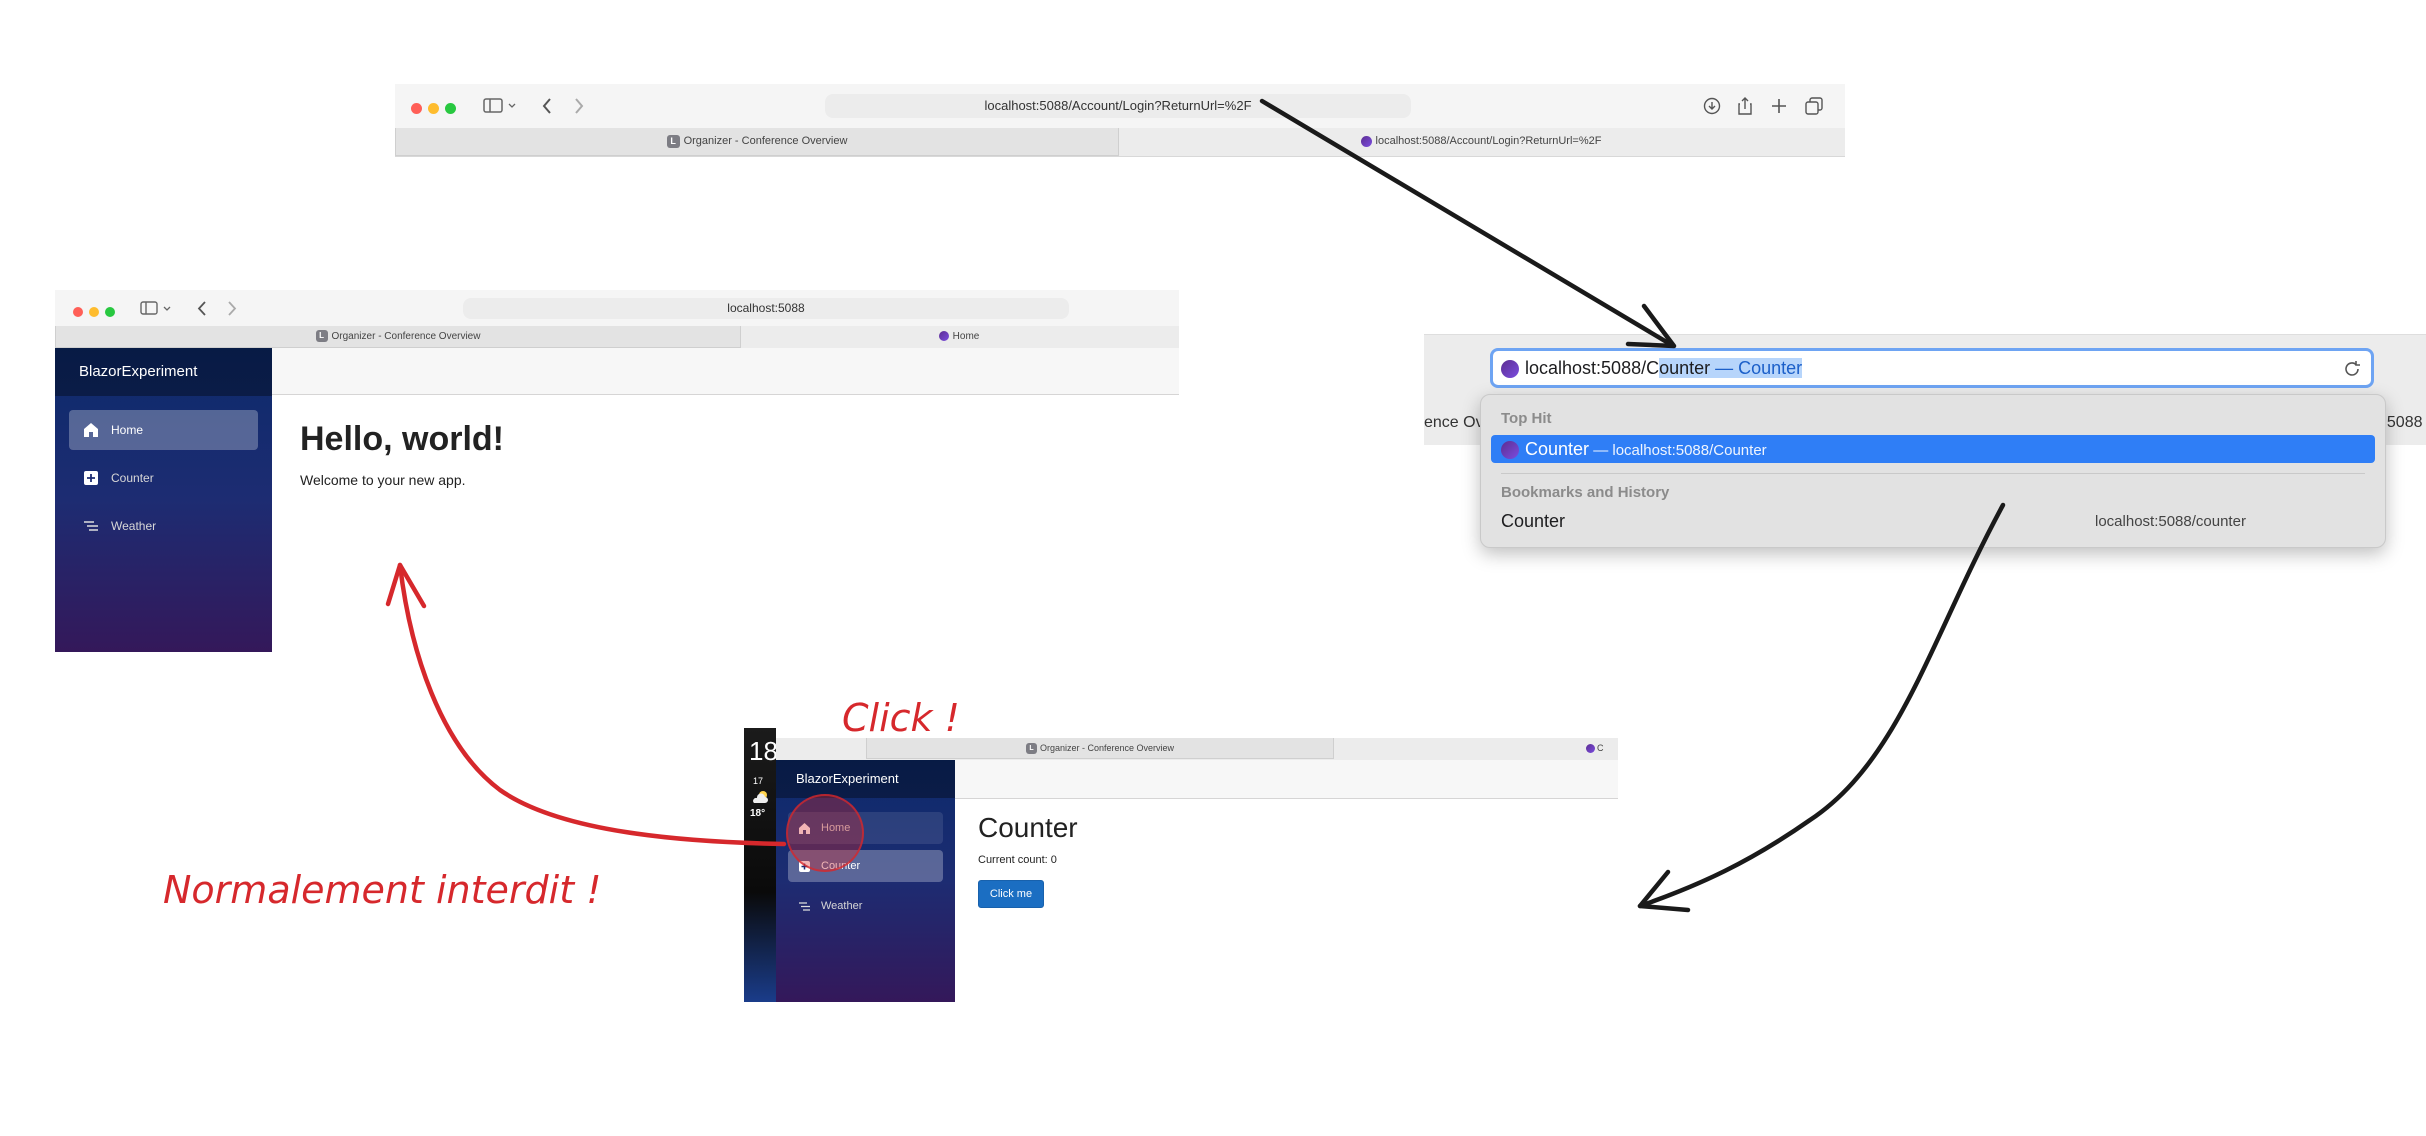 The image size is (2426, 1136). Describe the element at coordinates (1466, 222) in the screenshot. I see `arrow-url-to-autocomplete` at that location.